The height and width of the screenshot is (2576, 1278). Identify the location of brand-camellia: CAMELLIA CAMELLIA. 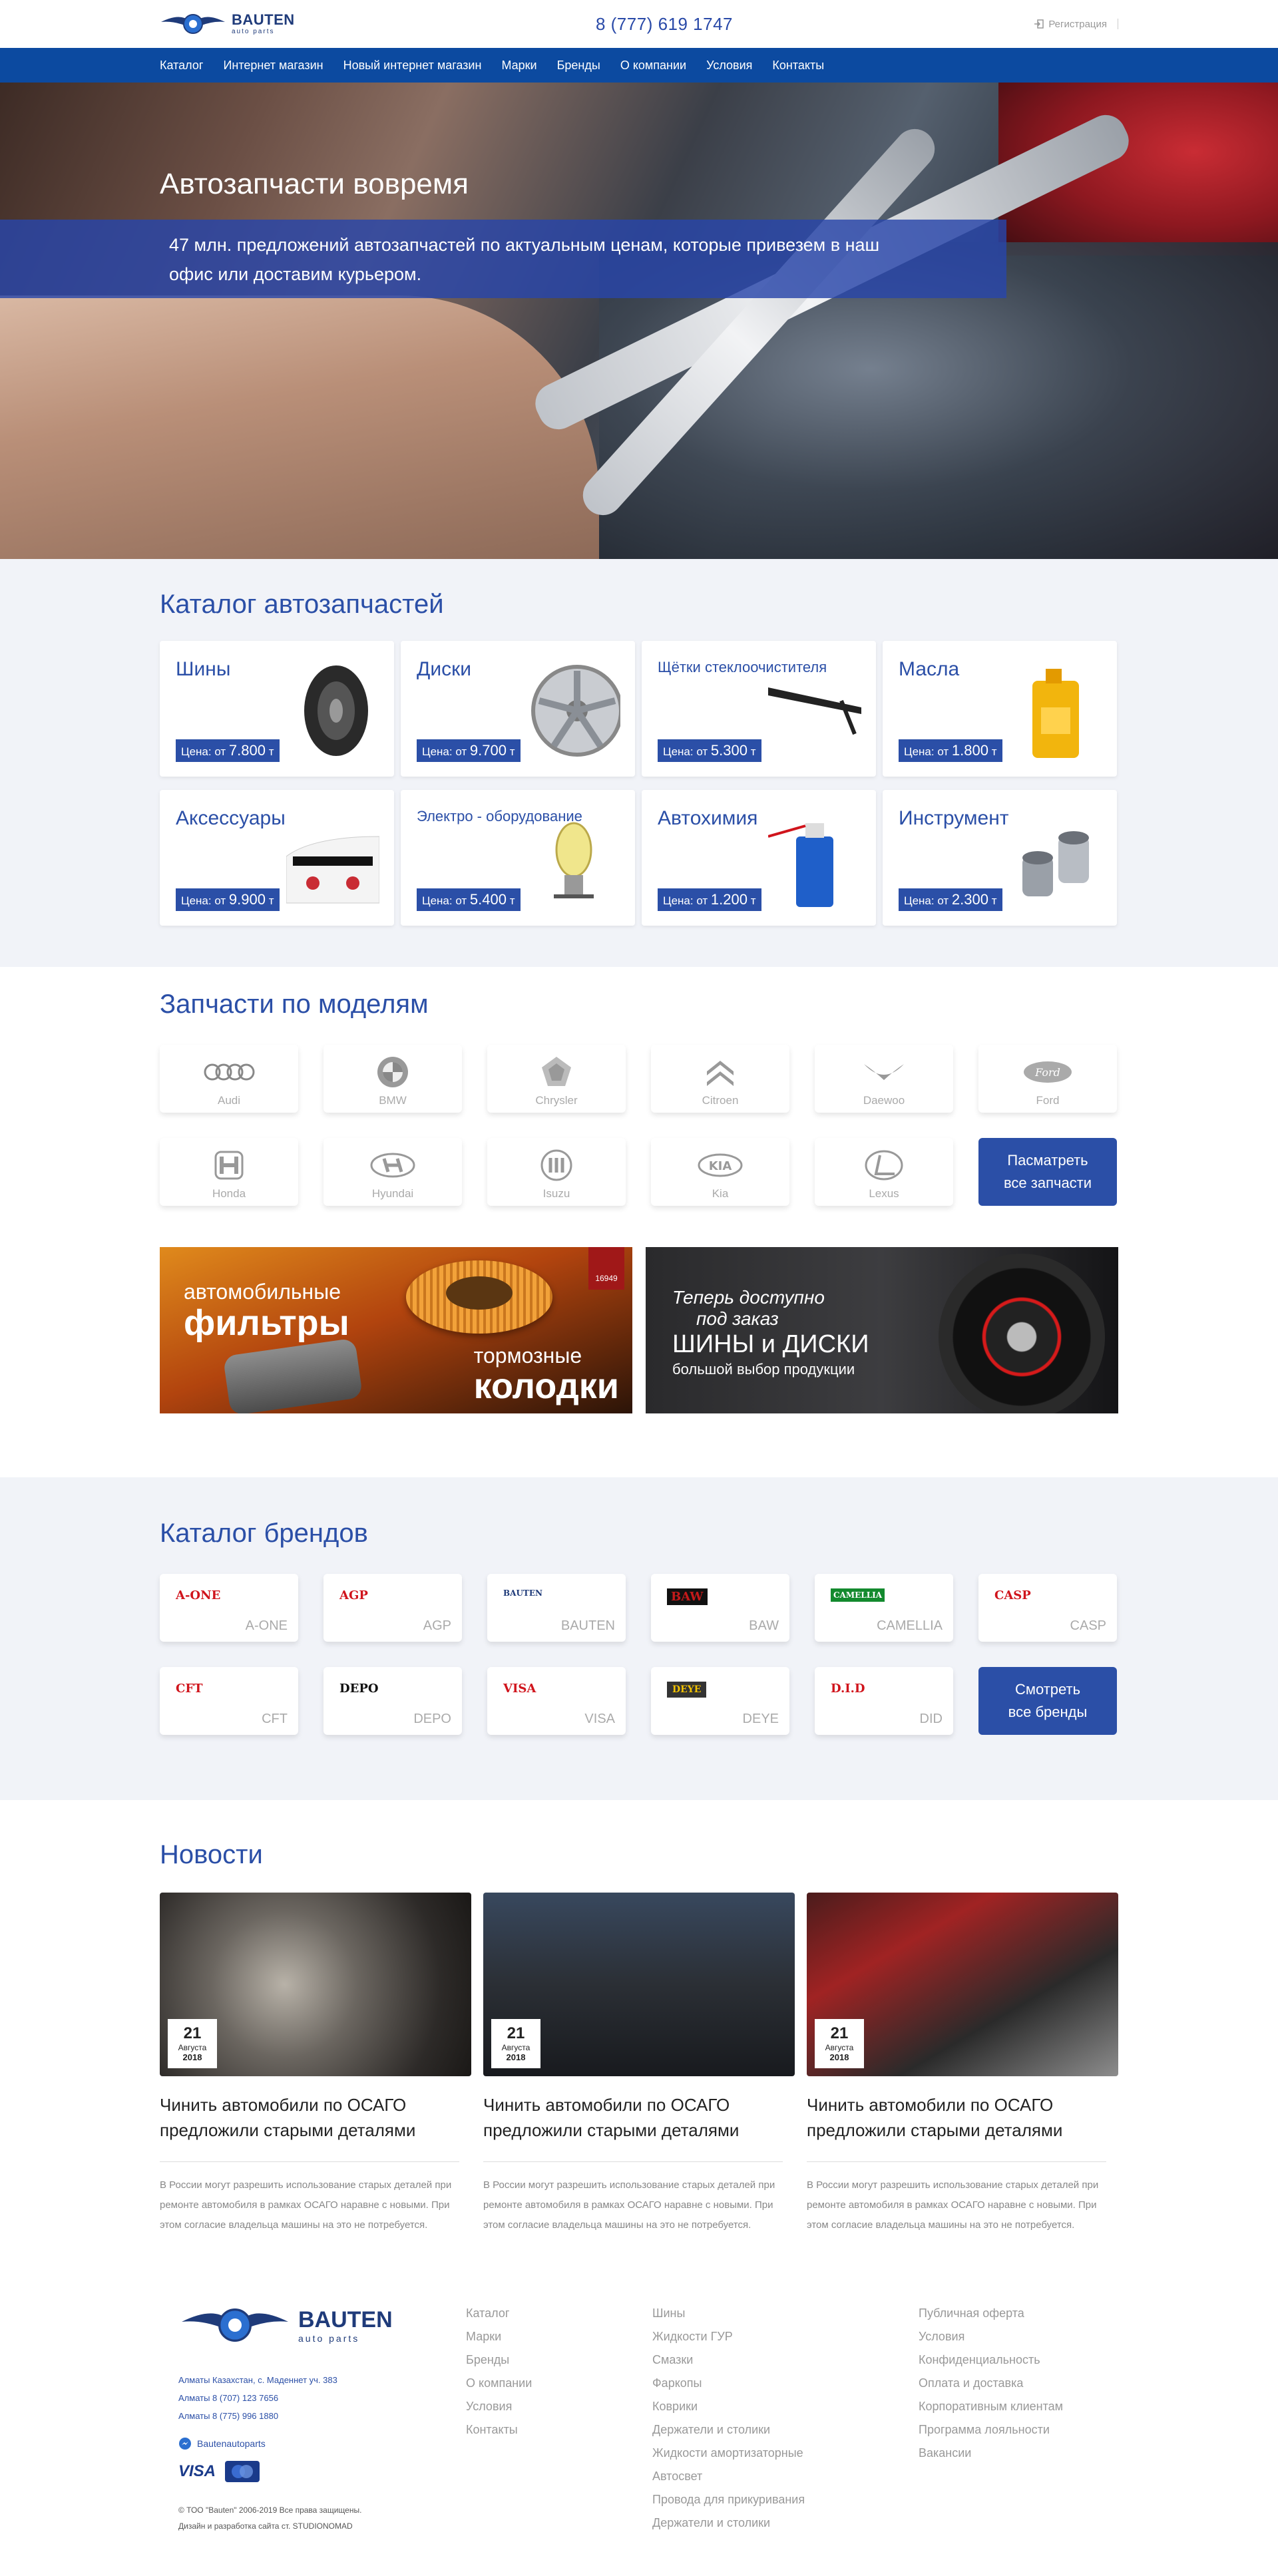
(884, 1608).